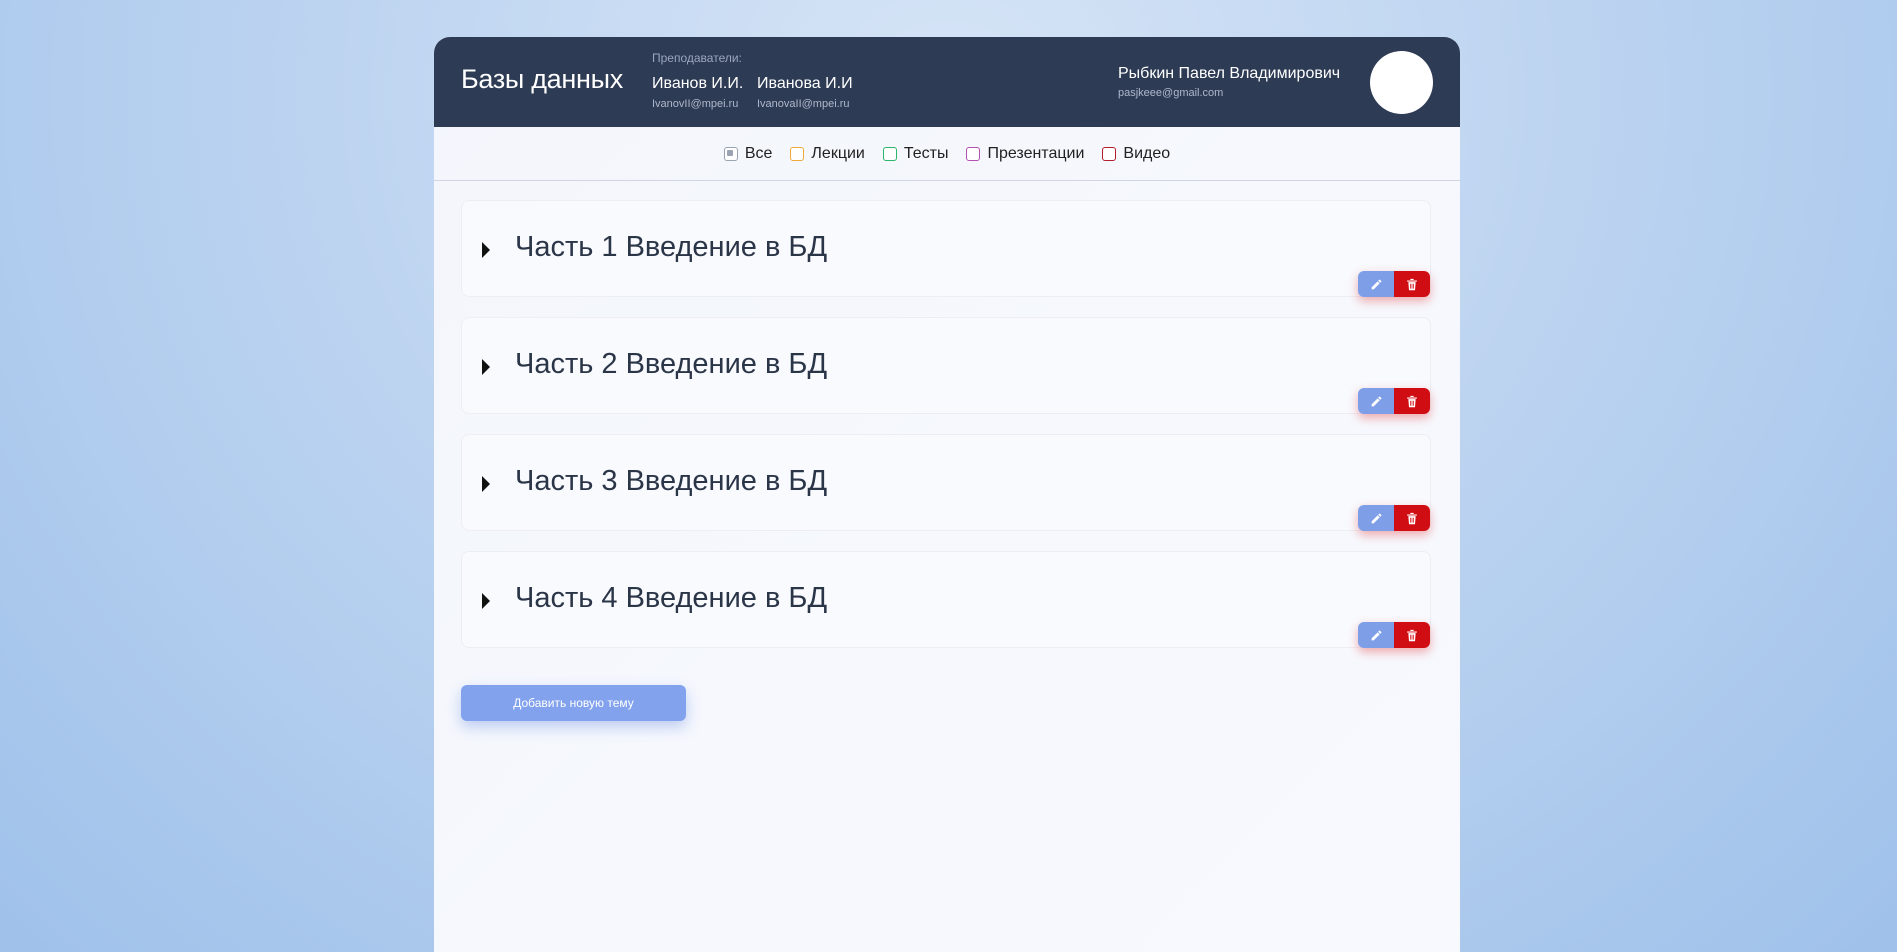 Image resolution: width=1897 pixels, height=952 pixels. Describe the element at coordinates (946, 599) in the screenshot. I see `topic-item: Часть 4 Введение в БД` at that location.